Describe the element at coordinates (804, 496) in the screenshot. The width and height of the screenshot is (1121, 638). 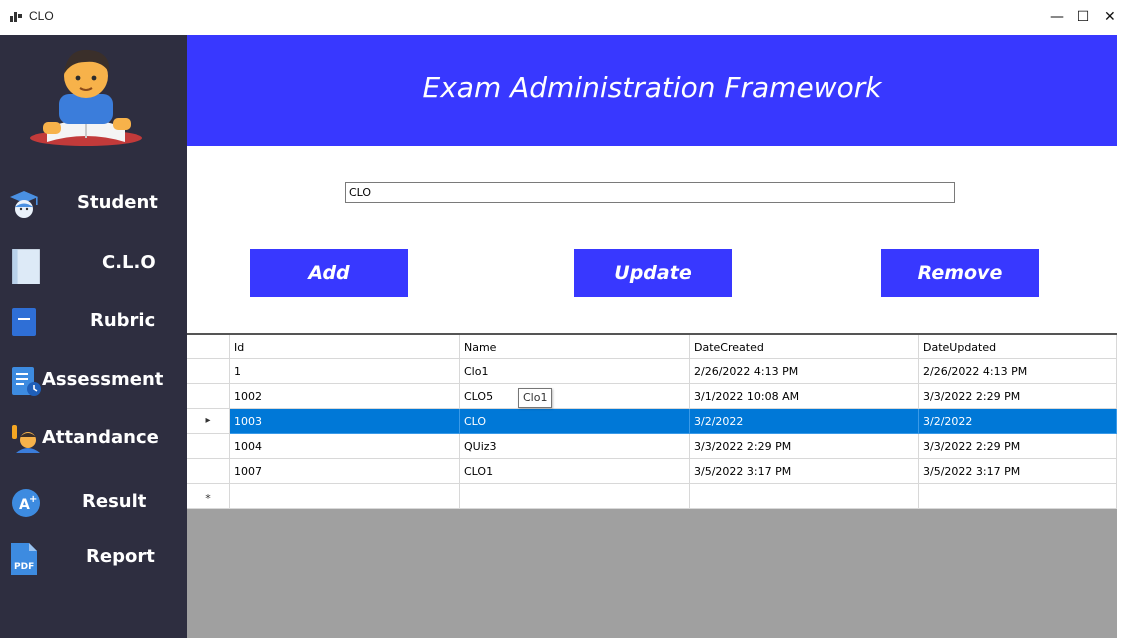
I see `new-cell-datecreated` at that location.